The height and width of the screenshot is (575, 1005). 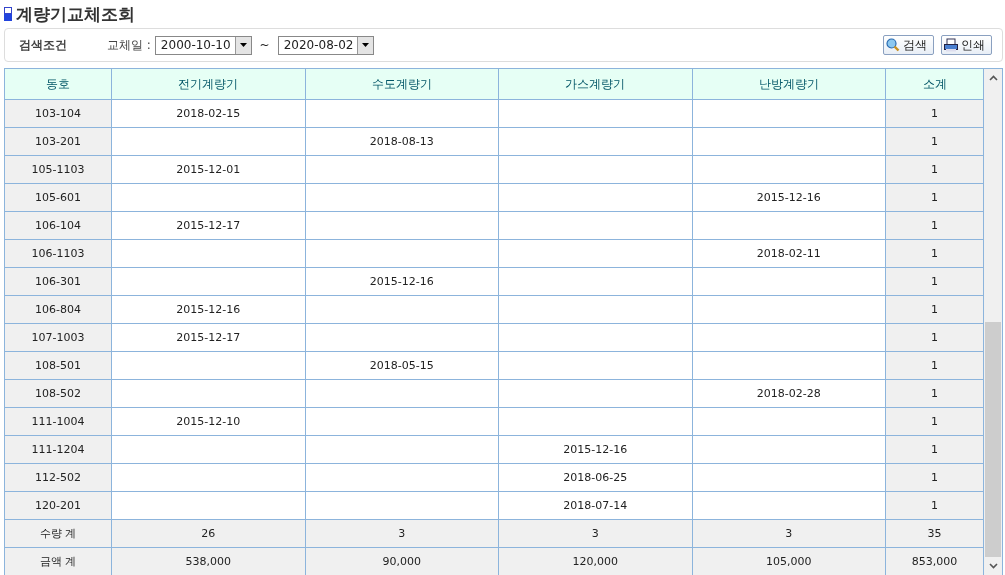 What do you see at coordinates (58, 253) in the screenshot?
I see `table-cell: 106-1103` at bounding box center [58, 253].